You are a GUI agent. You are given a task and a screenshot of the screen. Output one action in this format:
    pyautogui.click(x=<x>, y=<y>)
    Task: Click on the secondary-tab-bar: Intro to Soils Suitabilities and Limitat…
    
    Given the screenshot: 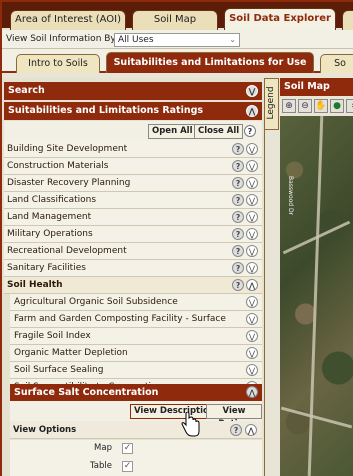 What is the action you would take?
    pyautogui.click(x=177, y=61)
    